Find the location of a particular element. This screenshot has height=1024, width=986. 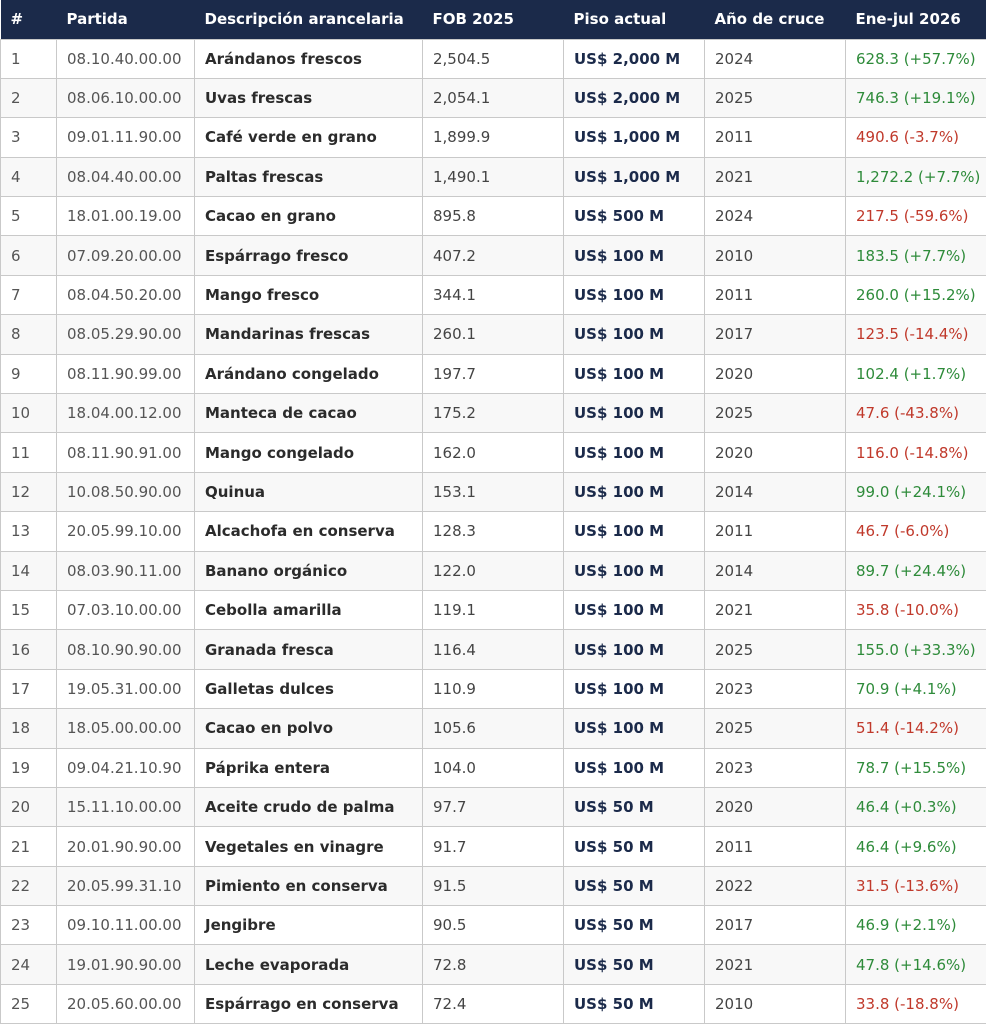

cell-piso-actual: US$ 1,000 M is located at coordinates (634, 177).